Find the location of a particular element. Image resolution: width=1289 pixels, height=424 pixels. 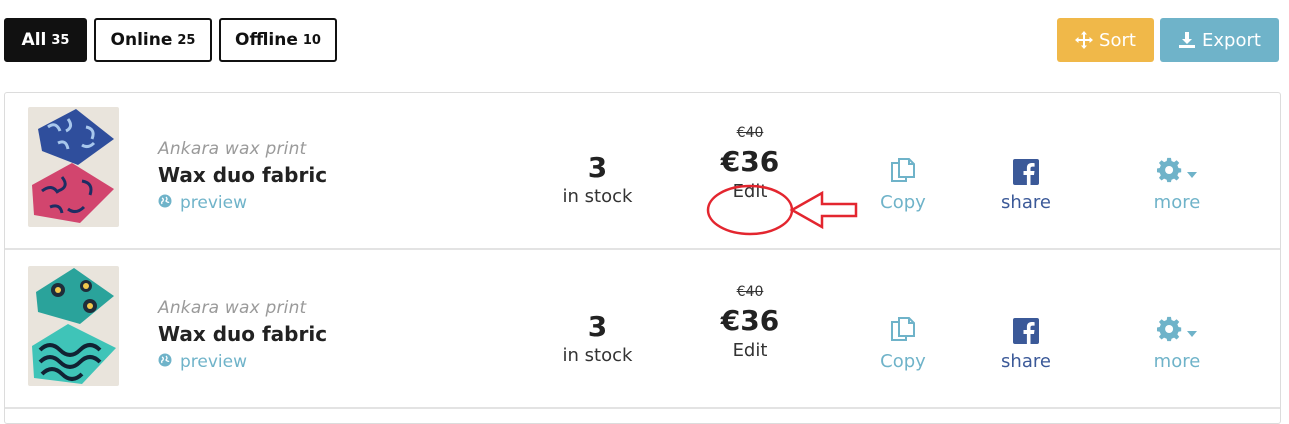

filter-online-count: 25 is located at coordinates (186, 40).